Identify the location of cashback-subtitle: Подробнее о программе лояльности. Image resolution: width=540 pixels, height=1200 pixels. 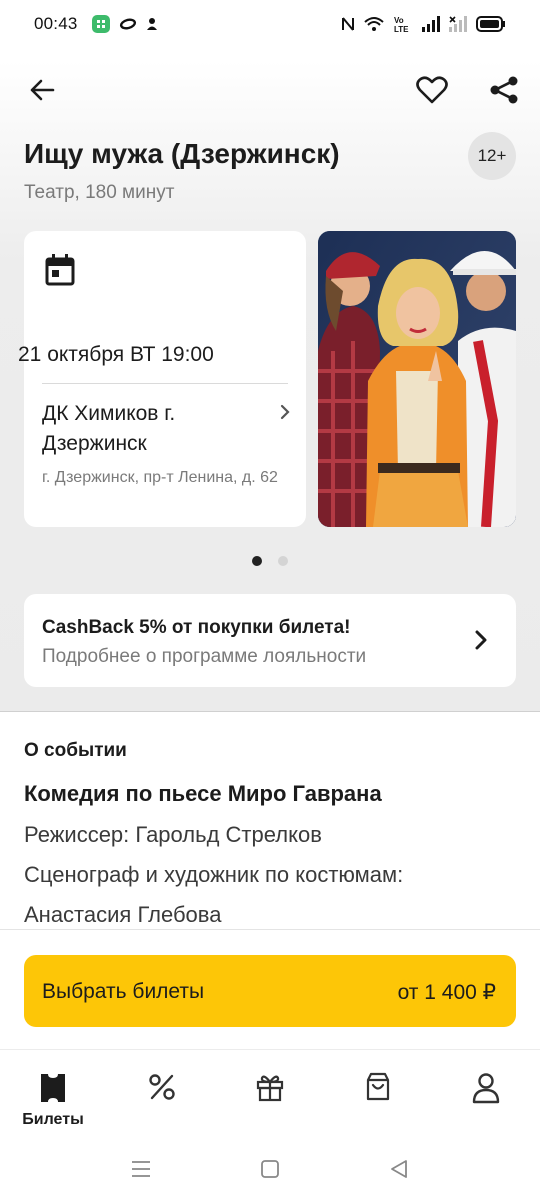
(204, 656).